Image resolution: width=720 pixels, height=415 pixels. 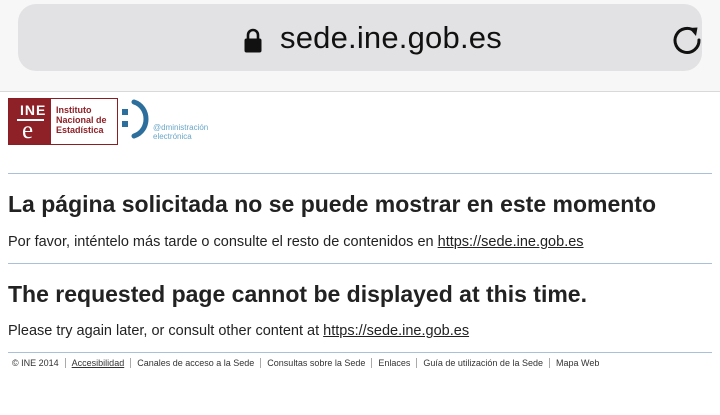 I want to click on address-bar-url: sede.ine.gob.es, so click(x=391, y=37).